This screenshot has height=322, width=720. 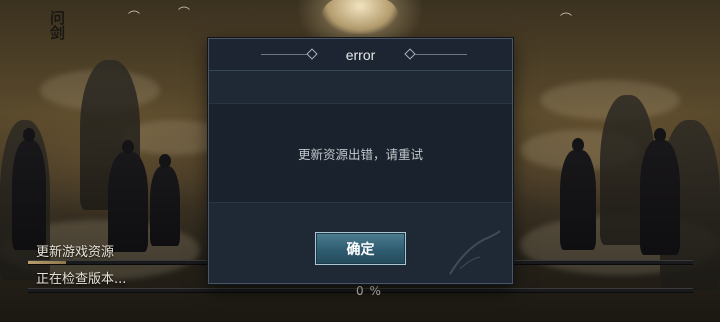 I want to click on dialog-header: error, so click(x=360, y=55).